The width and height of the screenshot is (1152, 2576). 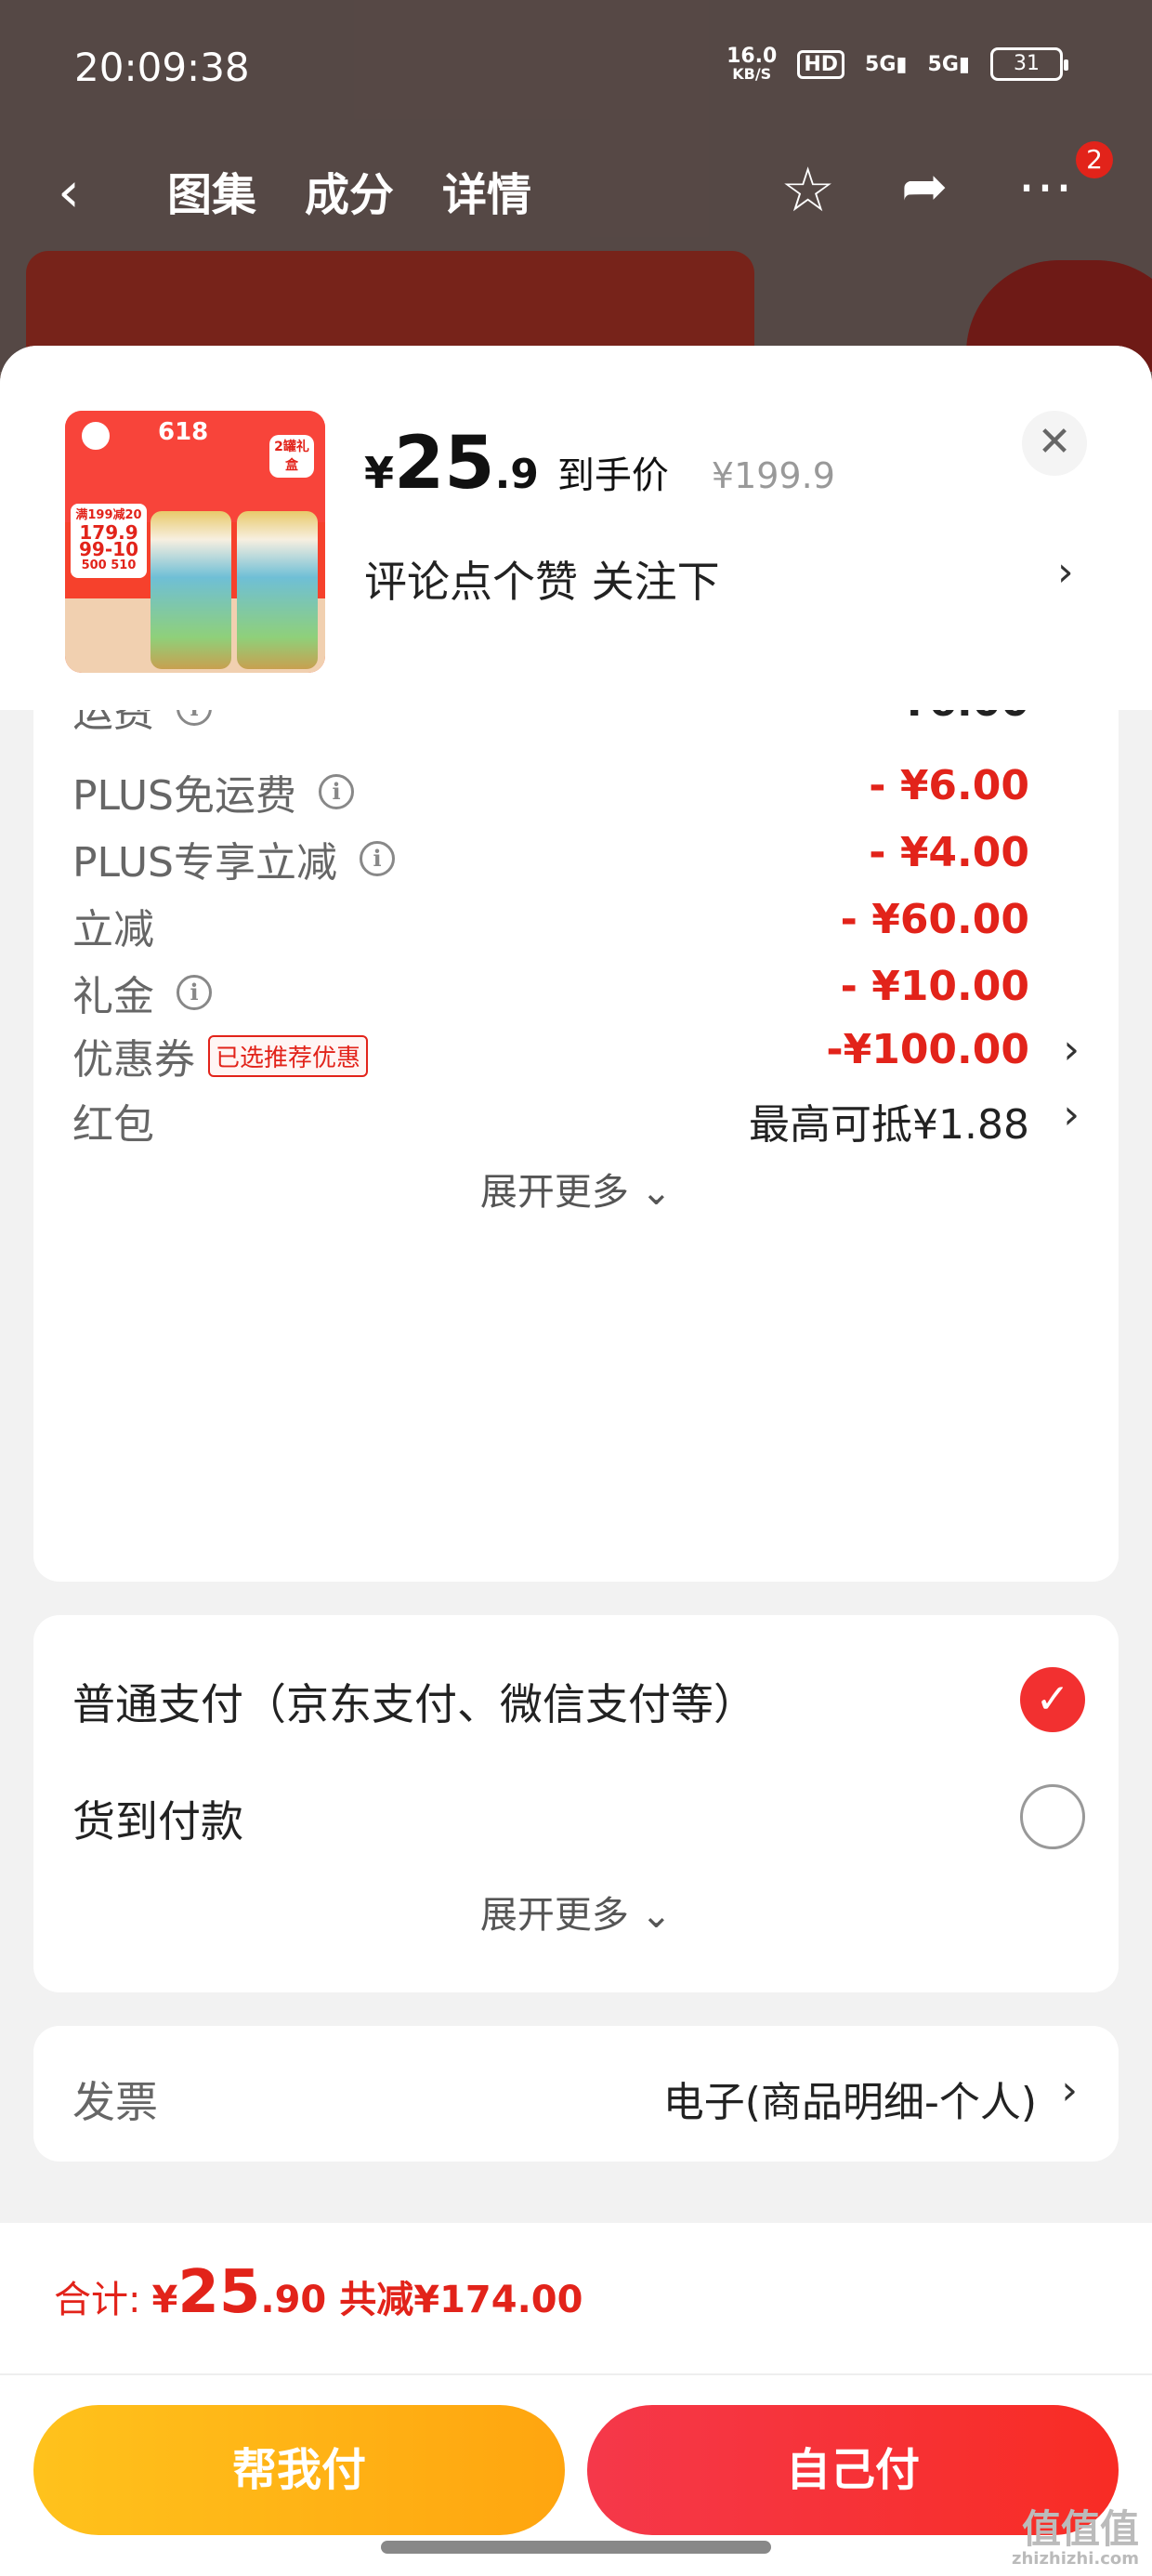 I want to click on thumb-promo-list: 满199减20 179.9 99-10 500 510, so click(x=109, y=541).